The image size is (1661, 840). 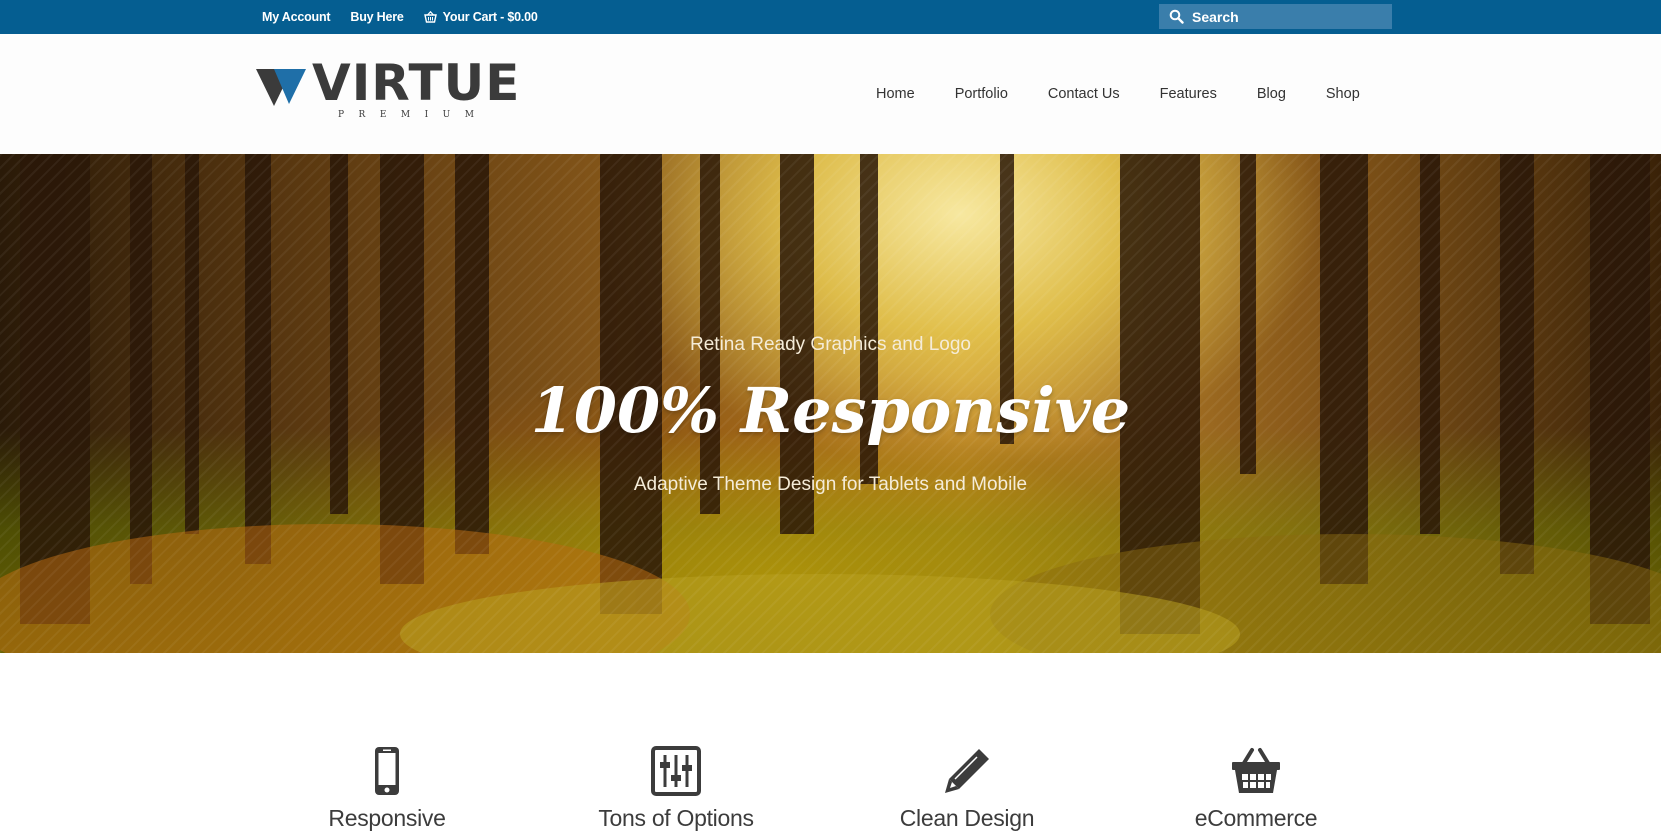 I want to click on top-links: My Account Buy Here Your Cart - $0.00, so click(x=400, y=17).